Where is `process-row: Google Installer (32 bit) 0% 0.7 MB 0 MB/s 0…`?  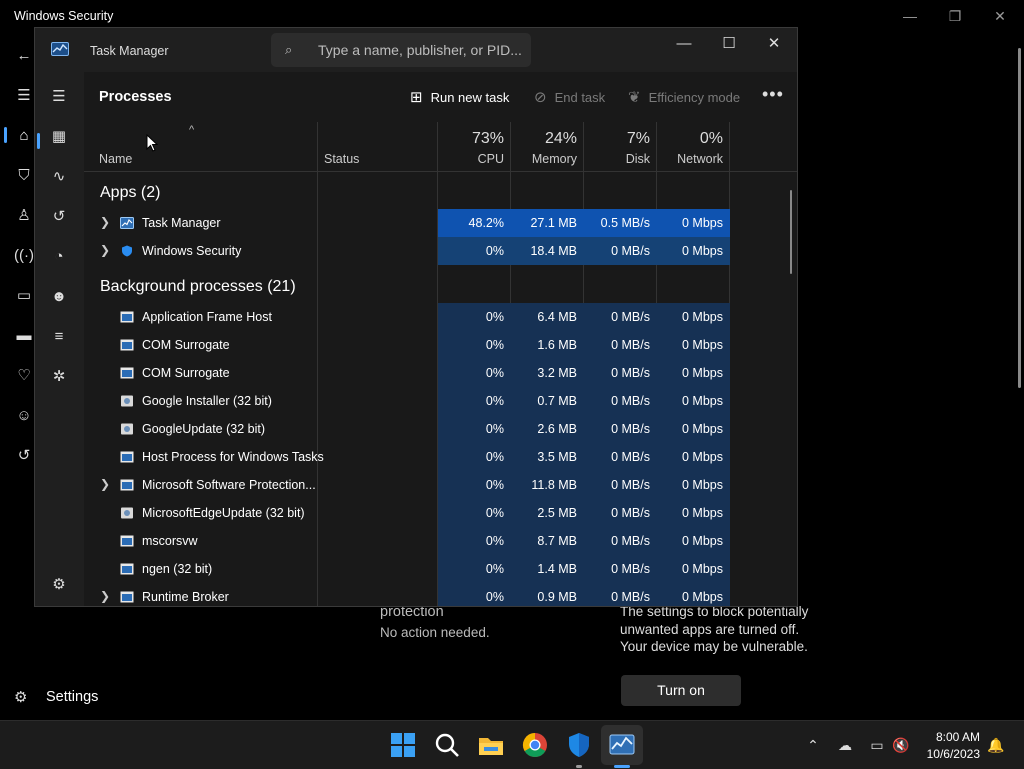 process-row: Google Installer (32 bit) 0% 0.7 MB 0 MB/s 0… is located at coordinates (440, 401).